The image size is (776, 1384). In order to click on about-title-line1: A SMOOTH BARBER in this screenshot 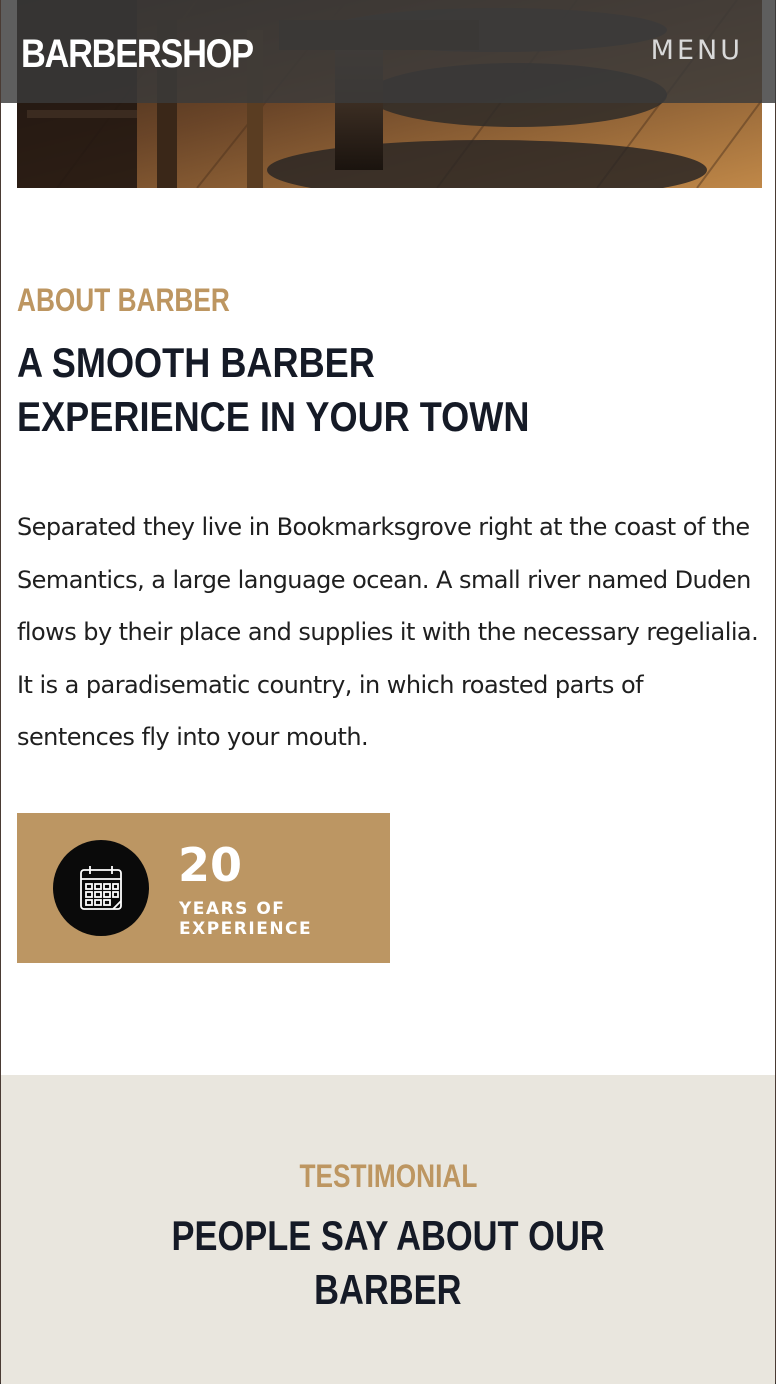, I will do `click(196, 362)`.